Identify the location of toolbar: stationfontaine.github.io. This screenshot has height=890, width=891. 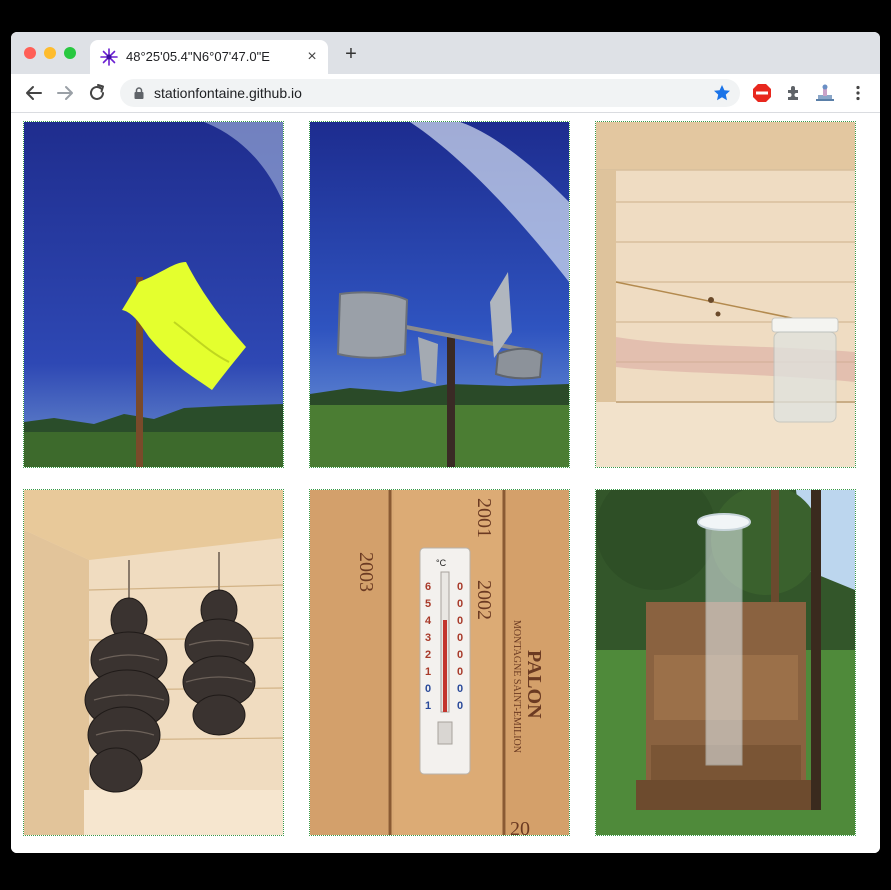
(445, 93).